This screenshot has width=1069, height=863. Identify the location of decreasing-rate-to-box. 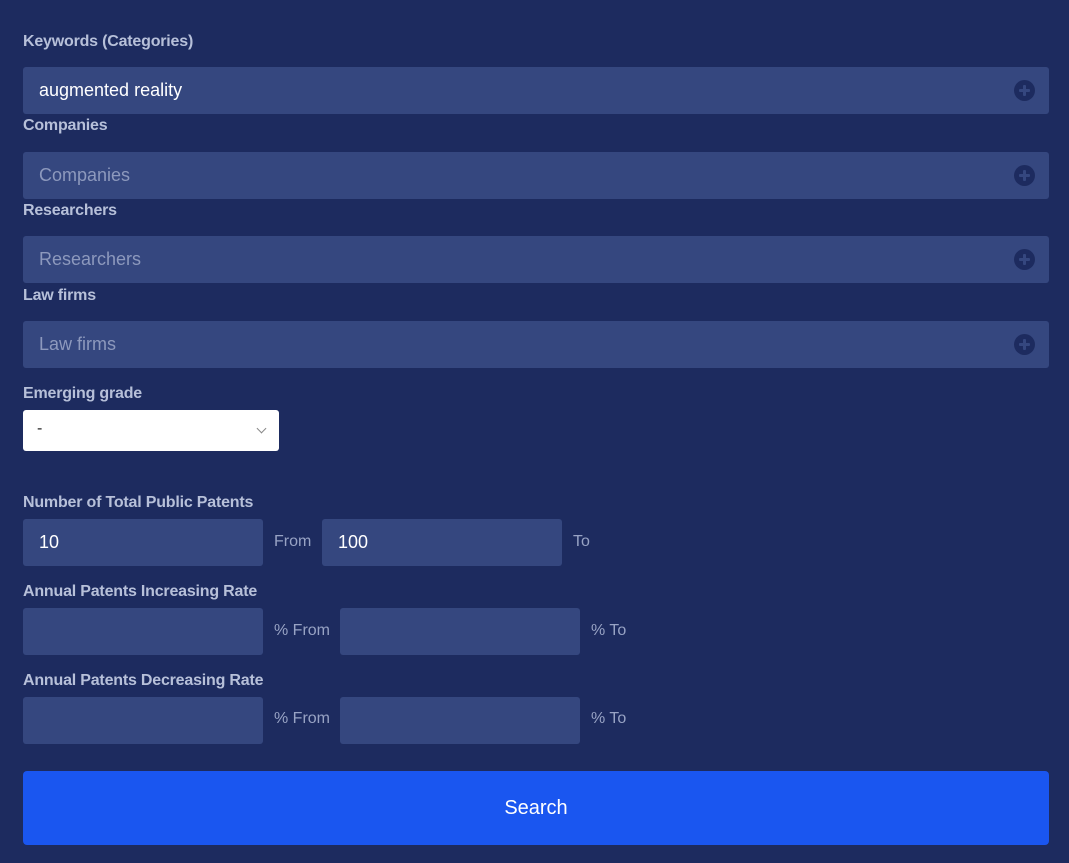
(460, 720).